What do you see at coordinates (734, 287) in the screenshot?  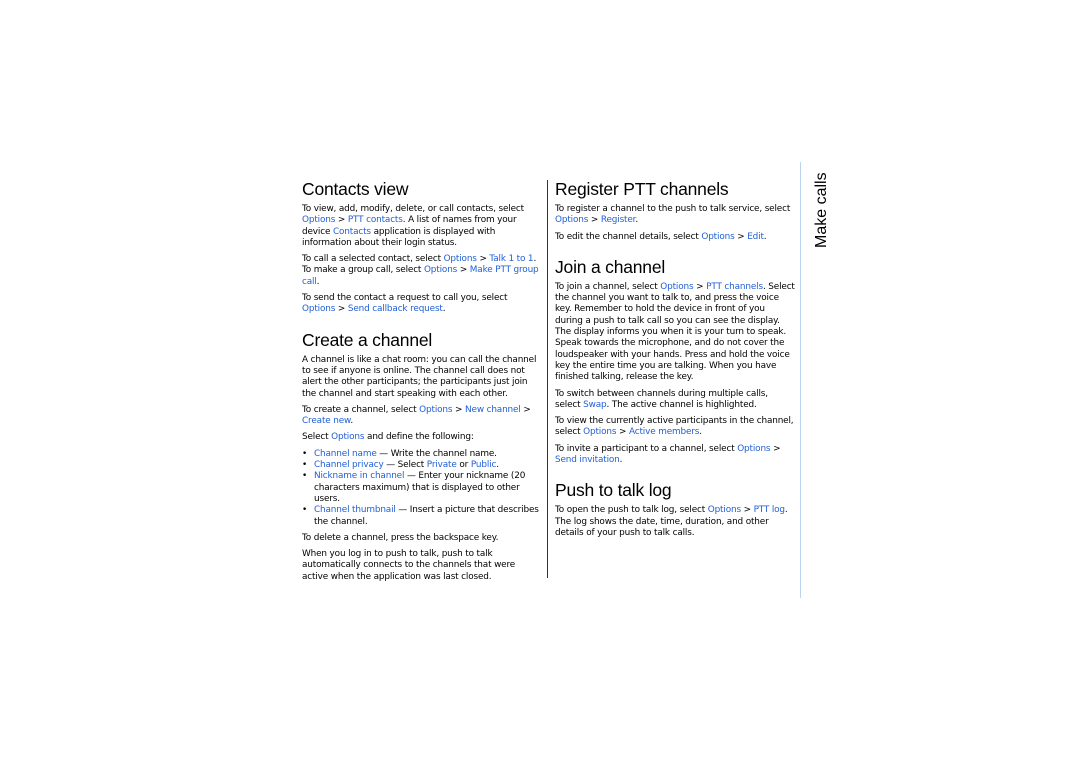 I see `link-ptt-channels: PTT channels` at bounding box center [734, 287].